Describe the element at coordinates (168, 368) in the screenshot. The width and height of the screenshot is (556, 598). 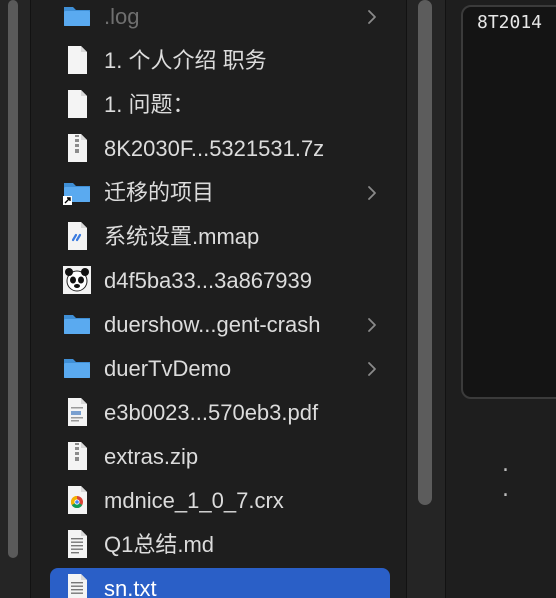
I see `file-name: duerTvDemo` at that location.